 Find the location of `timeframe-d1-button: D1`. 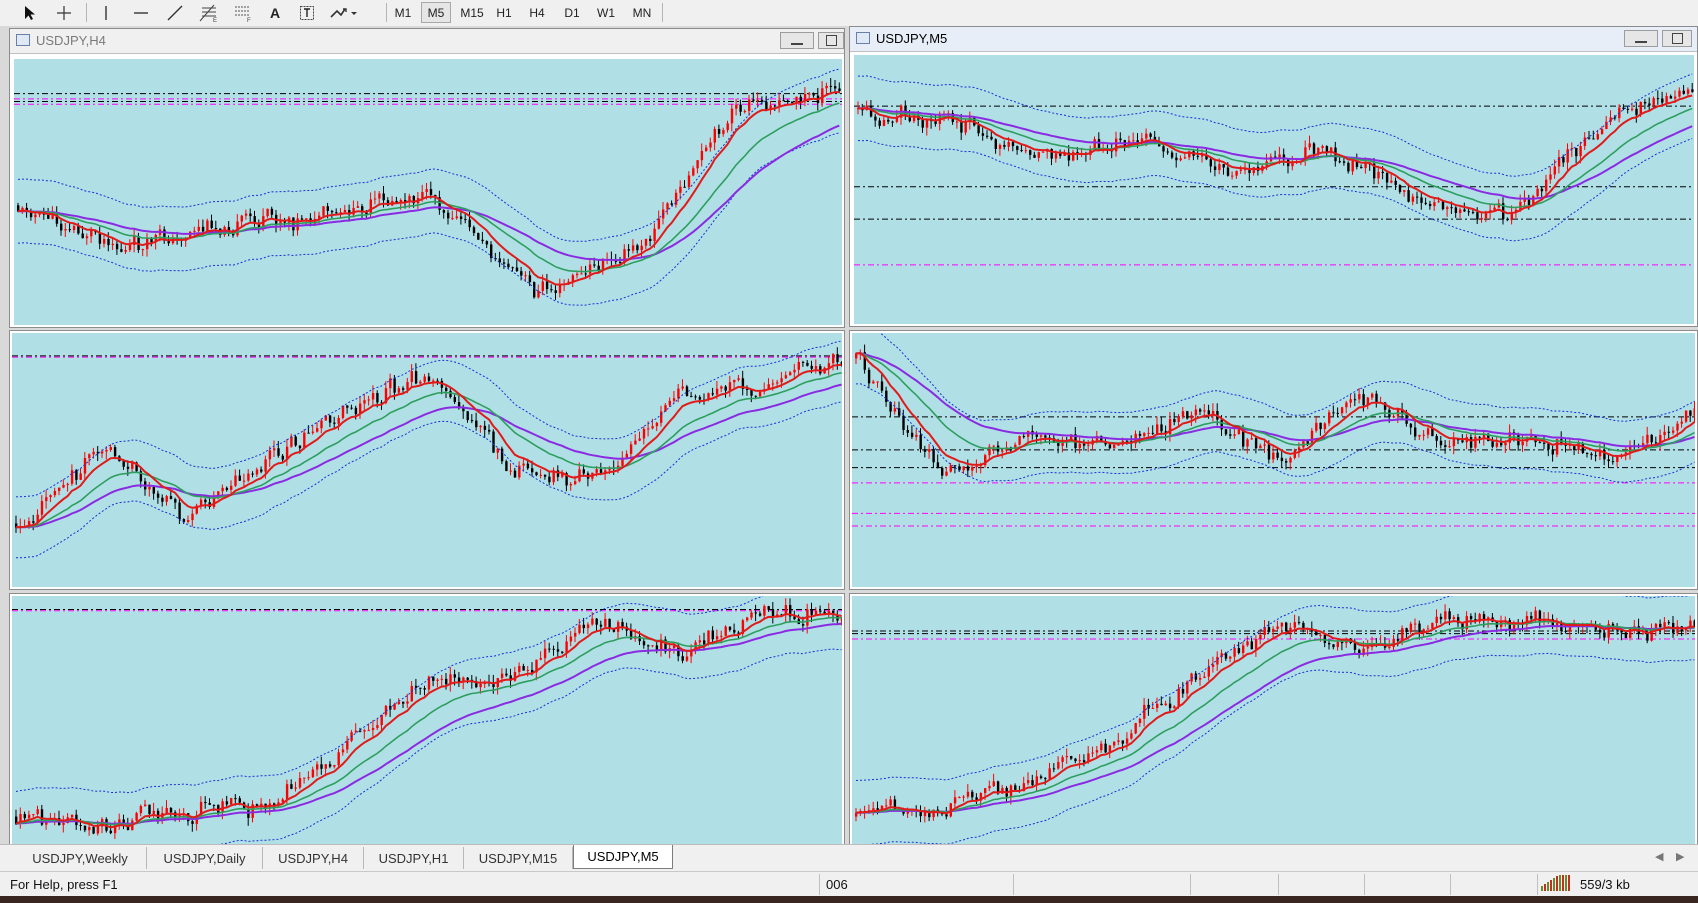

timeframe-d1-button: D1 is located at coordinates (572, 12).